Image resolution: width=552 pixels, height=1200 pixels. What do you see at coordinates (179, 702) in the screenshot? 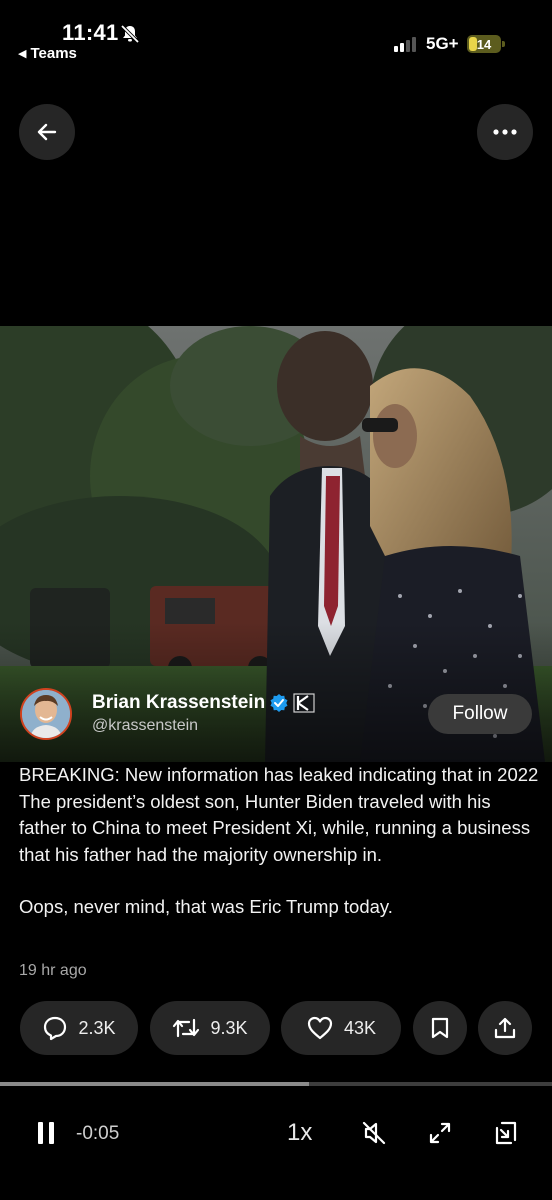
I see `author-name: Brian Krassenstein` at bounding box center [179, 702].